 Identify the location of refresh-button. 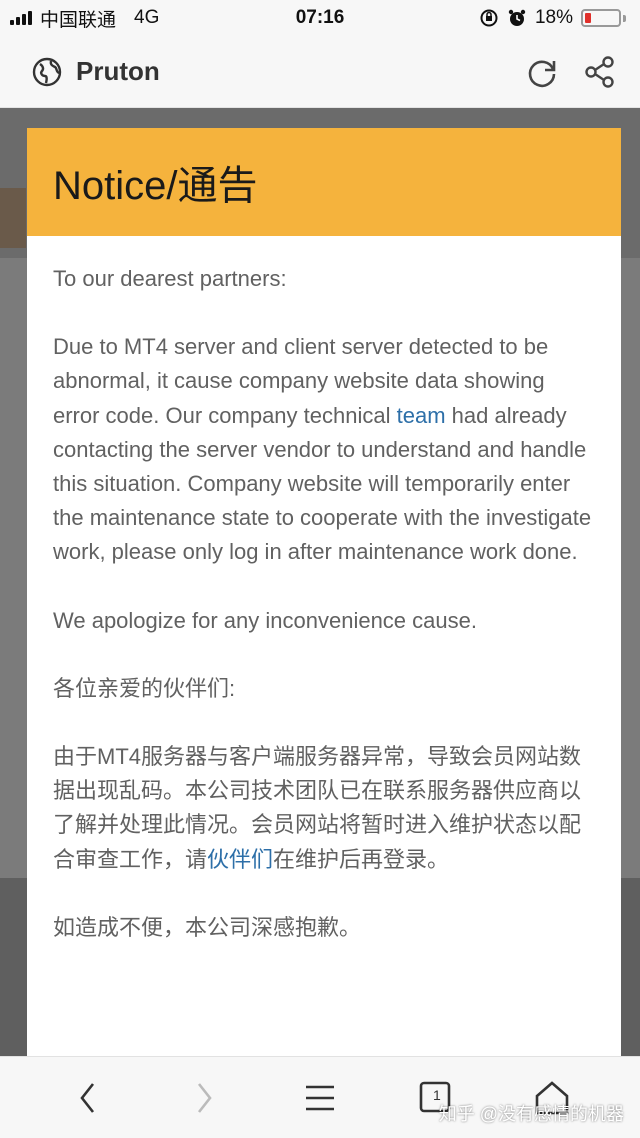
(542, 72).